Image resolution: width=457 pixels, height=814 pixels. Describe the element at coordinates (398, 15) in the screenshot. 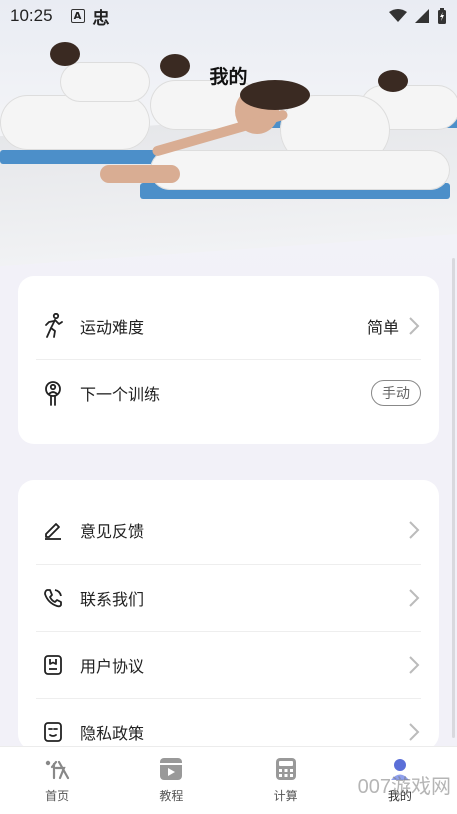

I see `wifi-icon` at that location.